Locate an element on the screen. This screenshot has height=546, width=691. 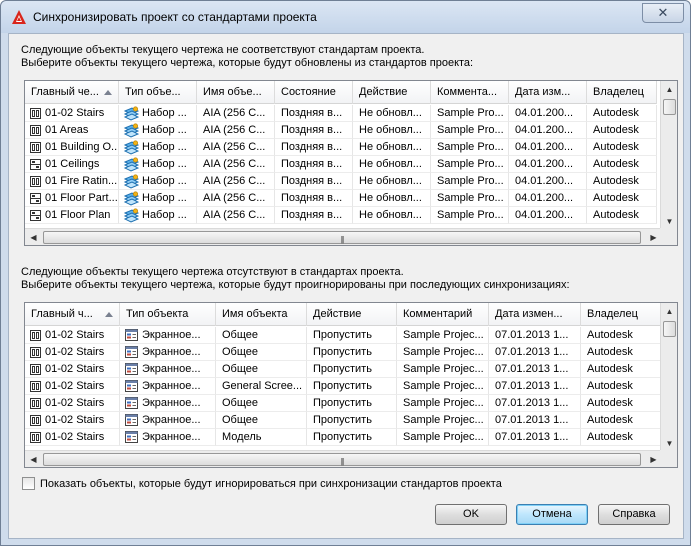
grid2-vertical-scrollbar: ▲ ▼ is located at coordinates (668, 377).